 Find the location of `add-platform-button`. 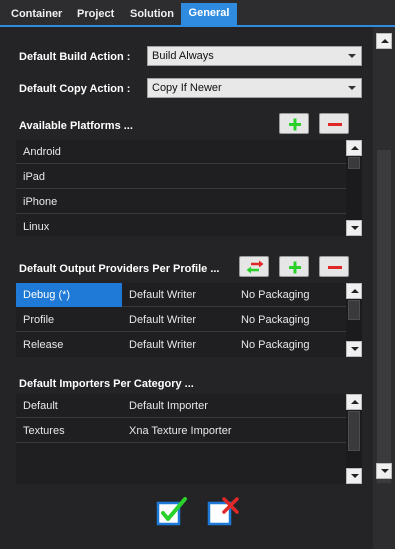

add-platform-button is located at coordinates (294, 123).